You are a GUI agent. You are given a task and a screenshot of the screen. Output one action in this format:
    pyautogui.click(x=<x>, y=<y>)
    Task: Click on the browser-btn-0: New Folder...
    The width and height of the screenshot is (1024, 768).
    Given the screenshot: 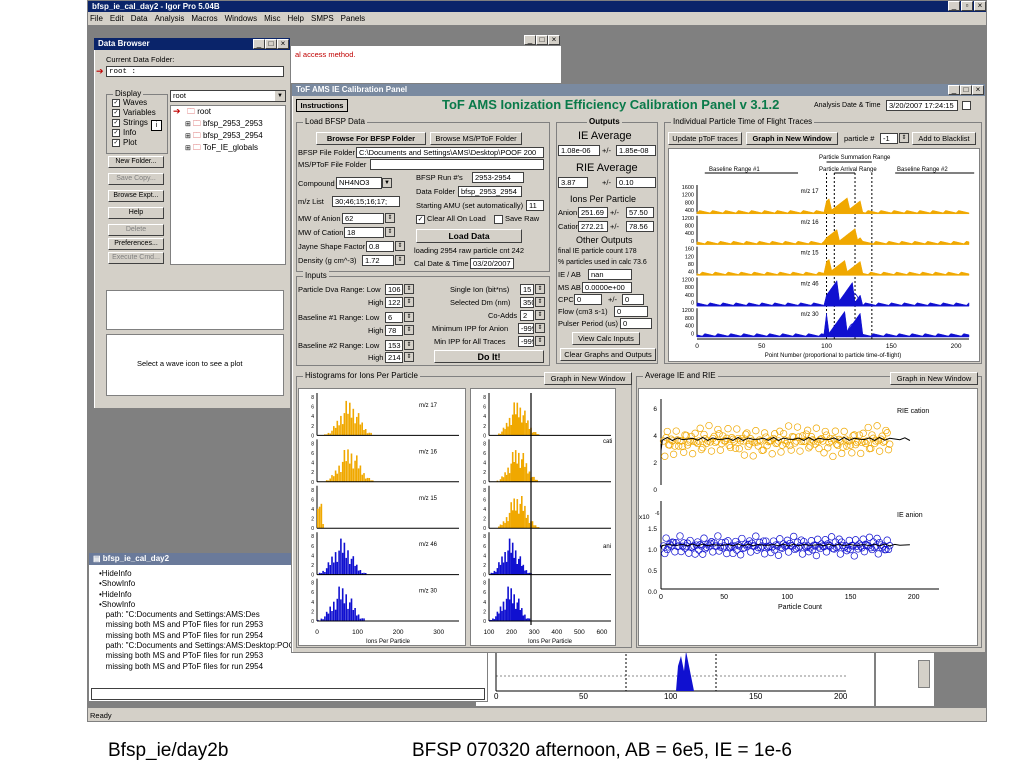 What is the action you would take?
    pyautogui.click(x=136, y=162)
    